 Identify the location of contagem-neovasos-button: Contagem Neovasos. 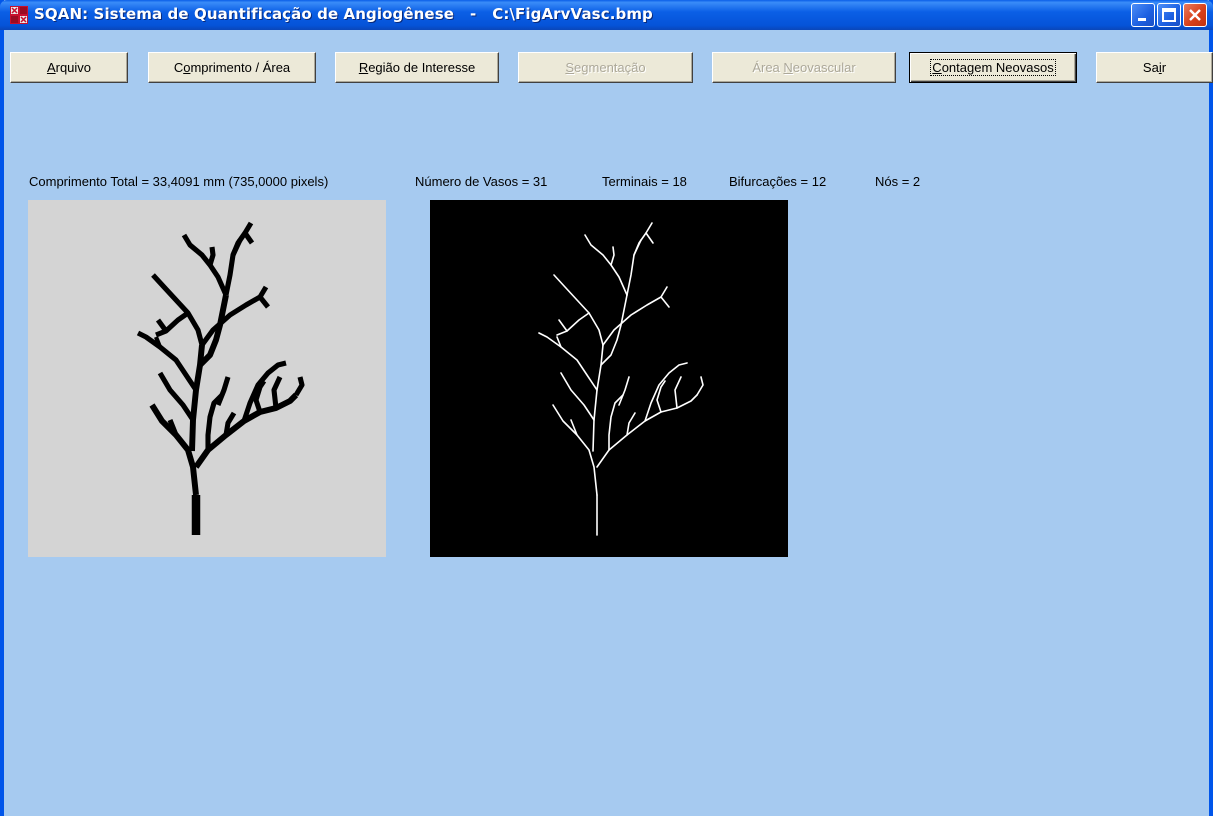
(993, 67).